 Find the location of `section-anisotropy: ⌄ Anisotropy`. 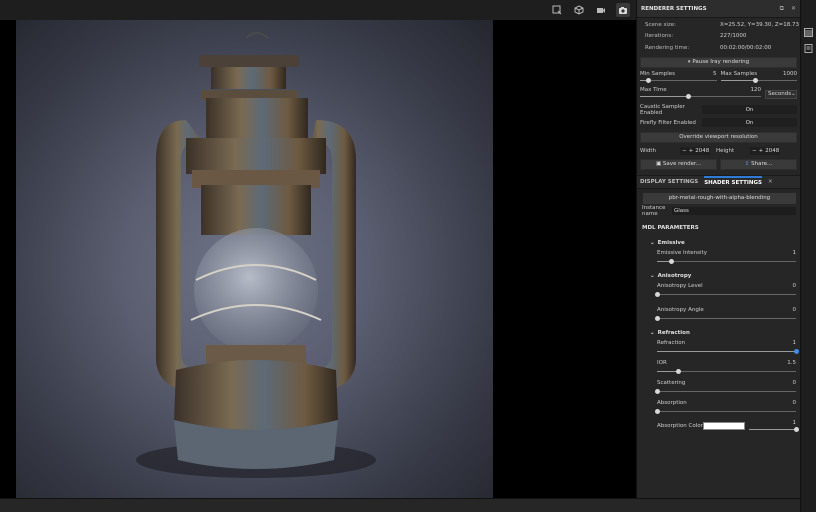

section-anisotropy: ⌄ Anisotropy is located at coordinates (718, 276).